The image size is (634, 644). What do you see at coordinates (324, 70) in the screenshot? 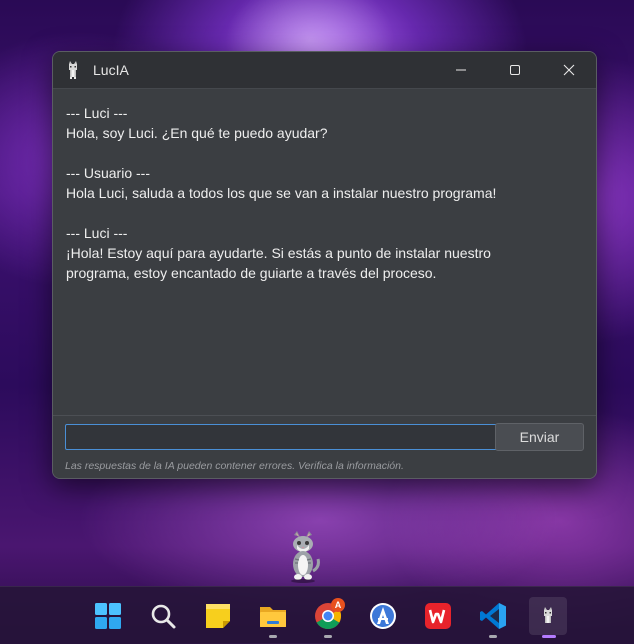
I see `title-bar: LucIA` at bounding box center [324, 70].